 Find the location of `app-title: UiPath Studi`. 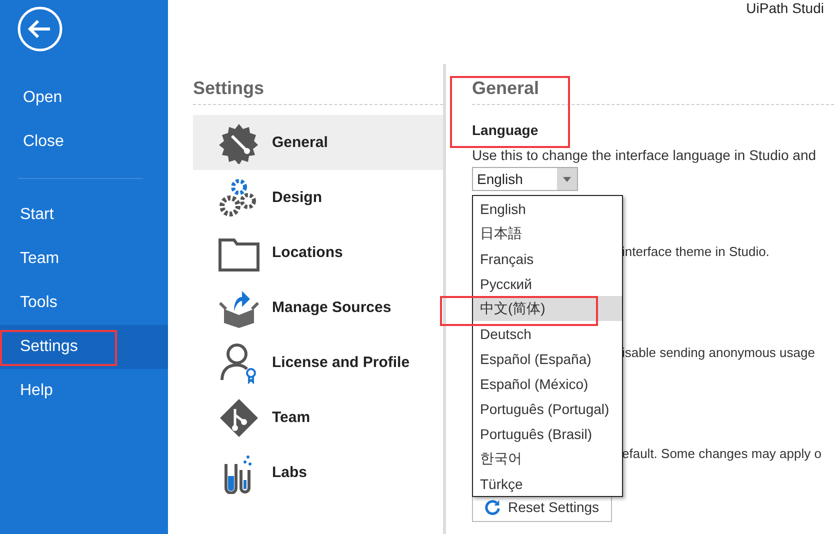

app-title: UiPath Studi is located at coordinates (785, 8).